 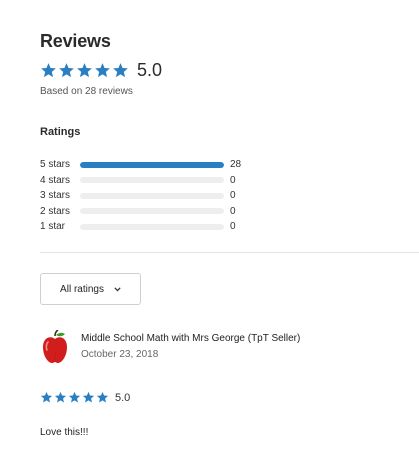 I want to click on average-rating: 5.0, so click(x=150, y=70).